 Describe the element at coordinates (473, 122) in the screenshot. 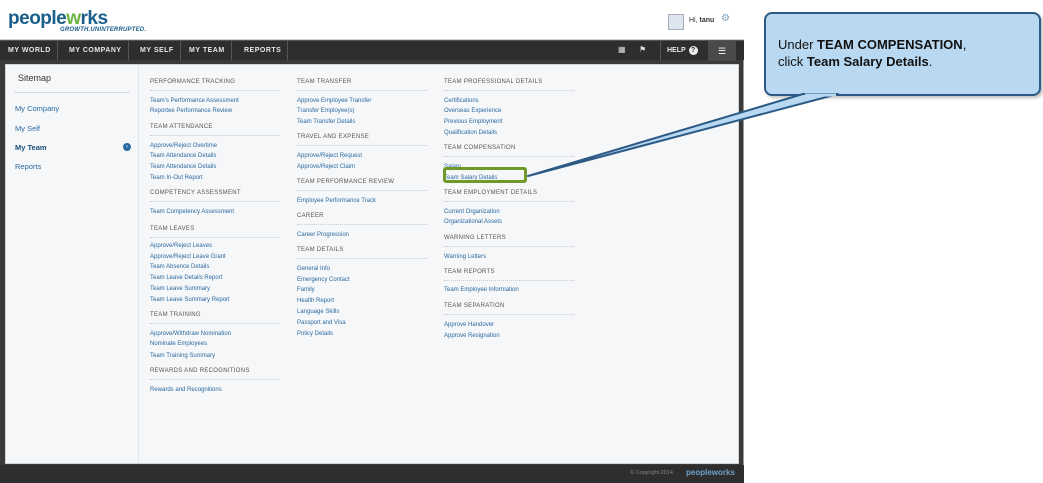

I see `link-previous-employment: Previous Employment` at that location.